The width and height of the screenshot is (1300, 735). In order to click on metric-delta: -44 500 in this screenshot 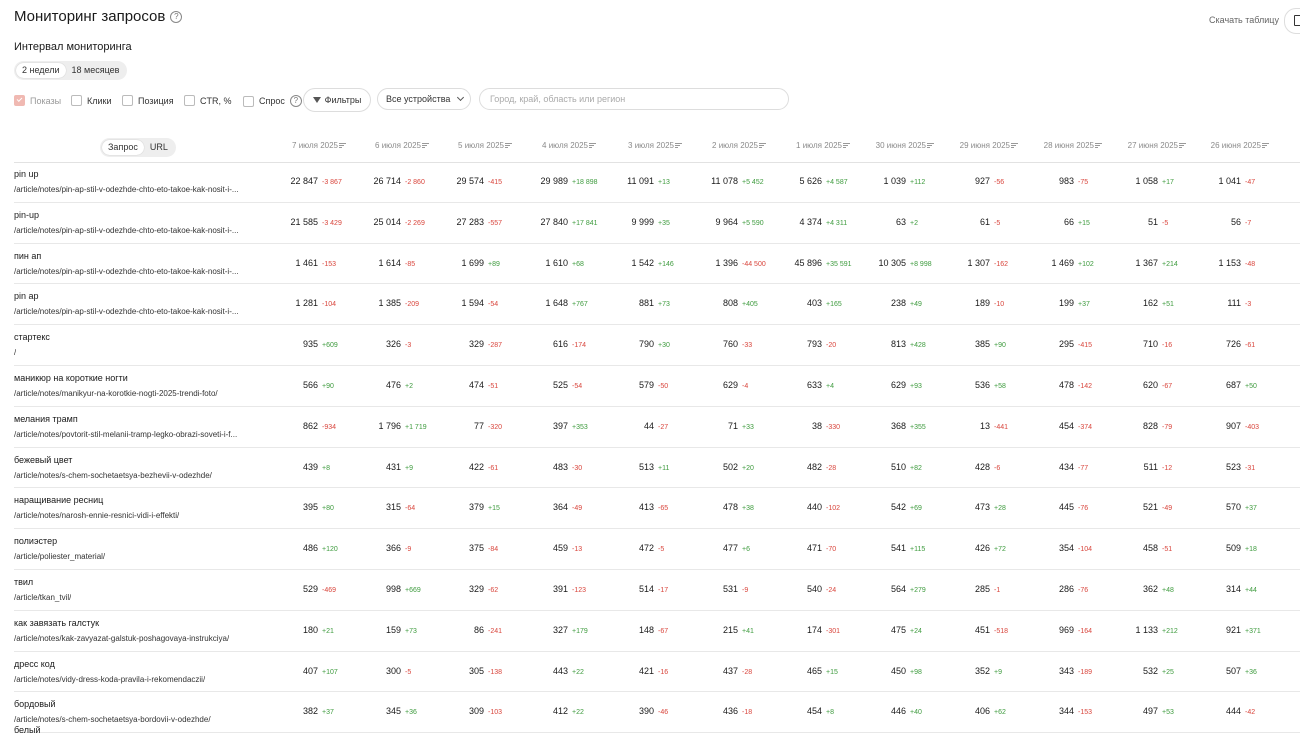, I will do `click(754, 264)`.